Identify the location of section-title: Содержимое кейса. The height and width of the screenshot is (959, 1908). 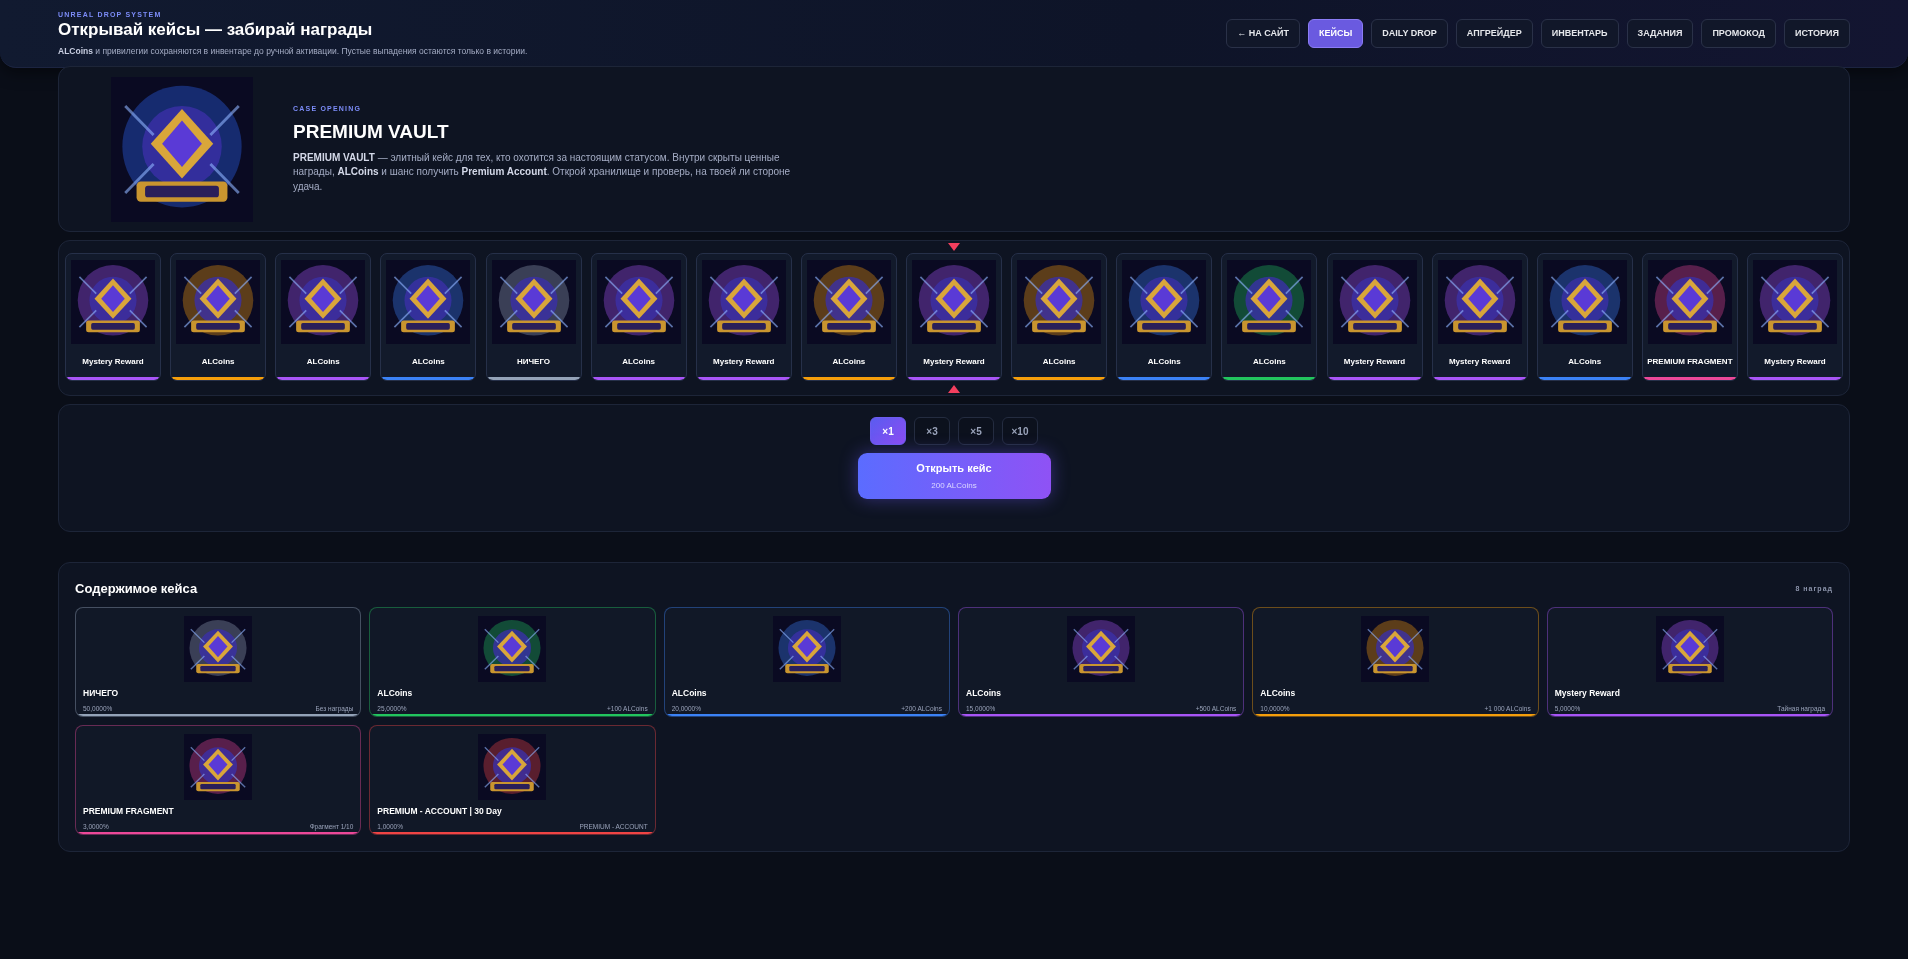
(136, 589).